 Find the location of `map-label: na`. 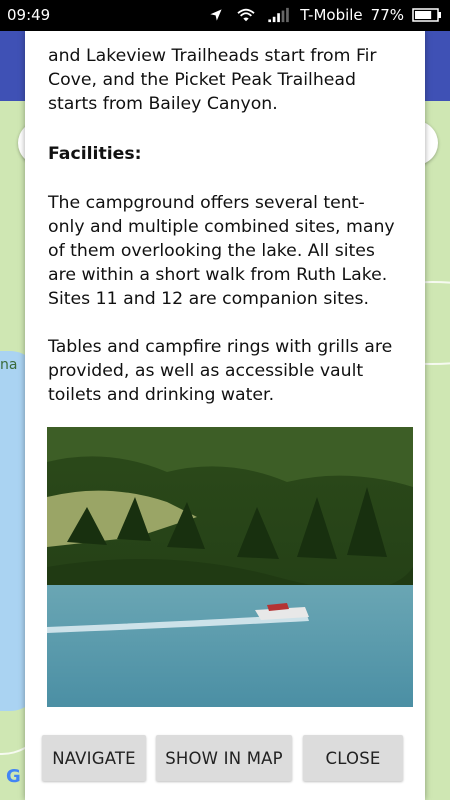

map-label: na is located at coordinates (9, 365).